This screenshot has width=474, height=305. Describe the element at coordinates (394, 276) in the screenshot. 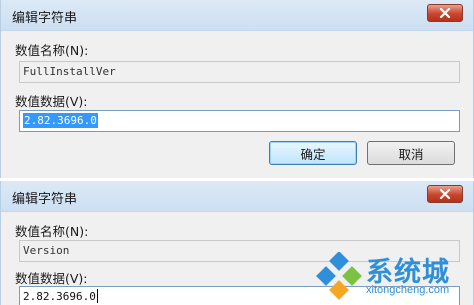

I see `watermark-logo: 系统城 xitongcheng.com` at that location.